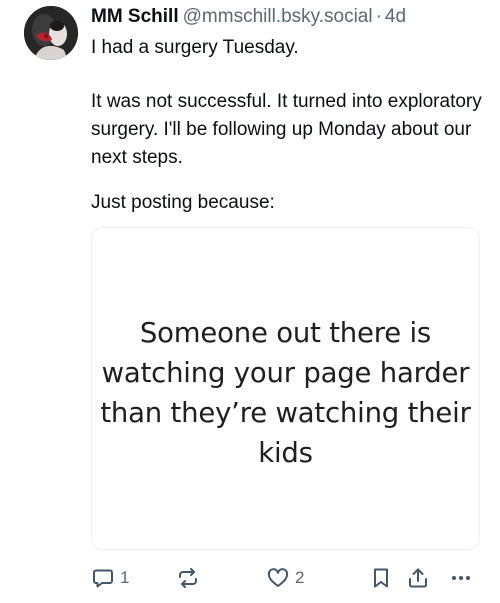 This screenshot has height=603, width=500. I want to click on share-icon, so click(418, 578).